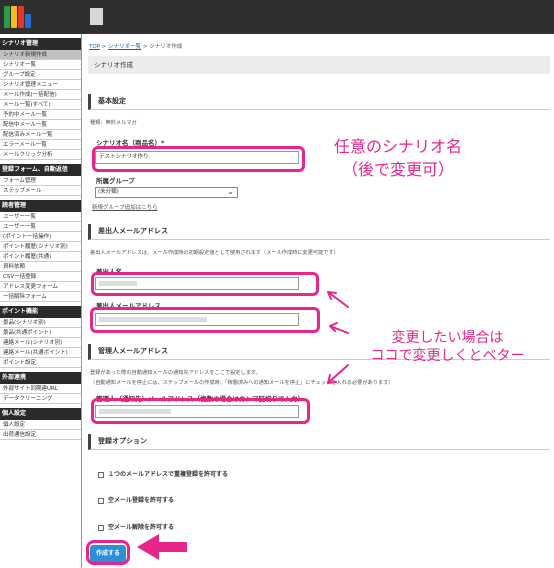  I want to click on arrow-icon, so click(338, 374).